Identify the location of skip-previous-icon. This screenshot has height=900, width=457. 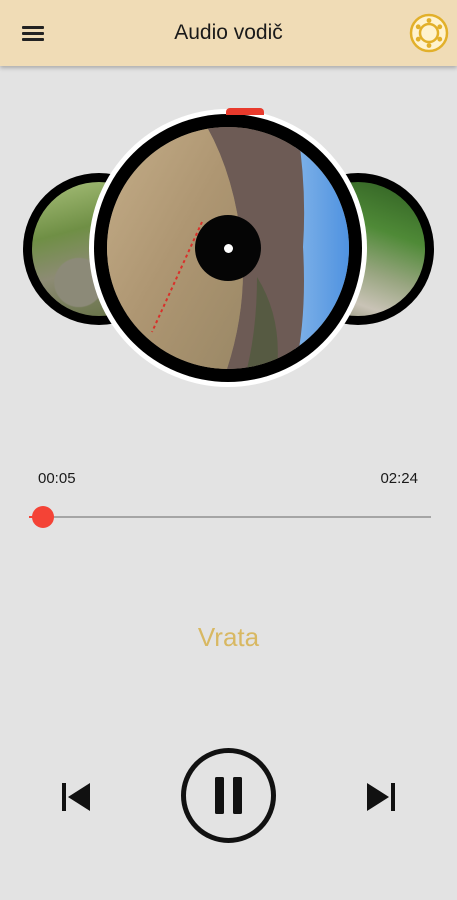
(76, 797).